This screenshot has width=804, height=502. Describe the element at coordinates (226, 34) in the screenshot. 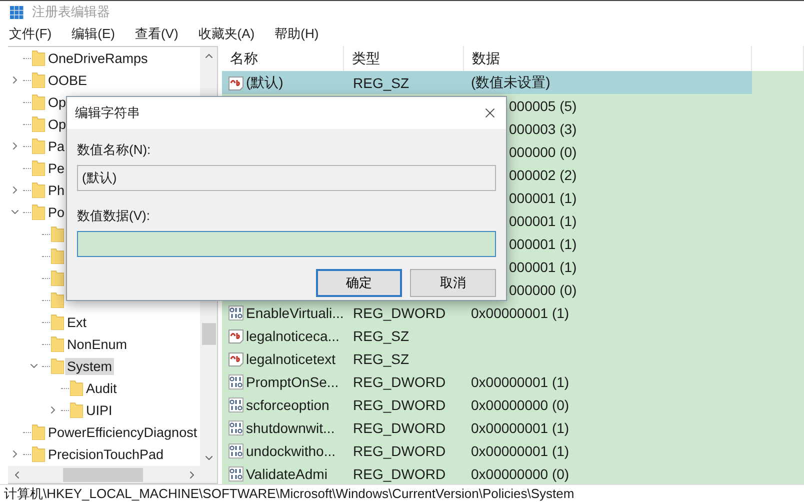

I see `menu-item: 收藏夹(A)` at that location.